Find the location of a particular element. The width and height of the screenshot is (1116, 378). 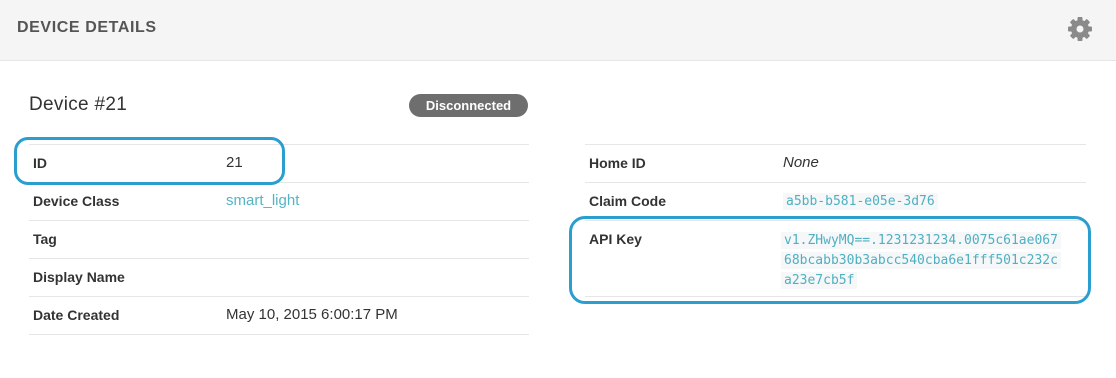

label-claim-code: Claim Code is located at coordinates (628, 201).